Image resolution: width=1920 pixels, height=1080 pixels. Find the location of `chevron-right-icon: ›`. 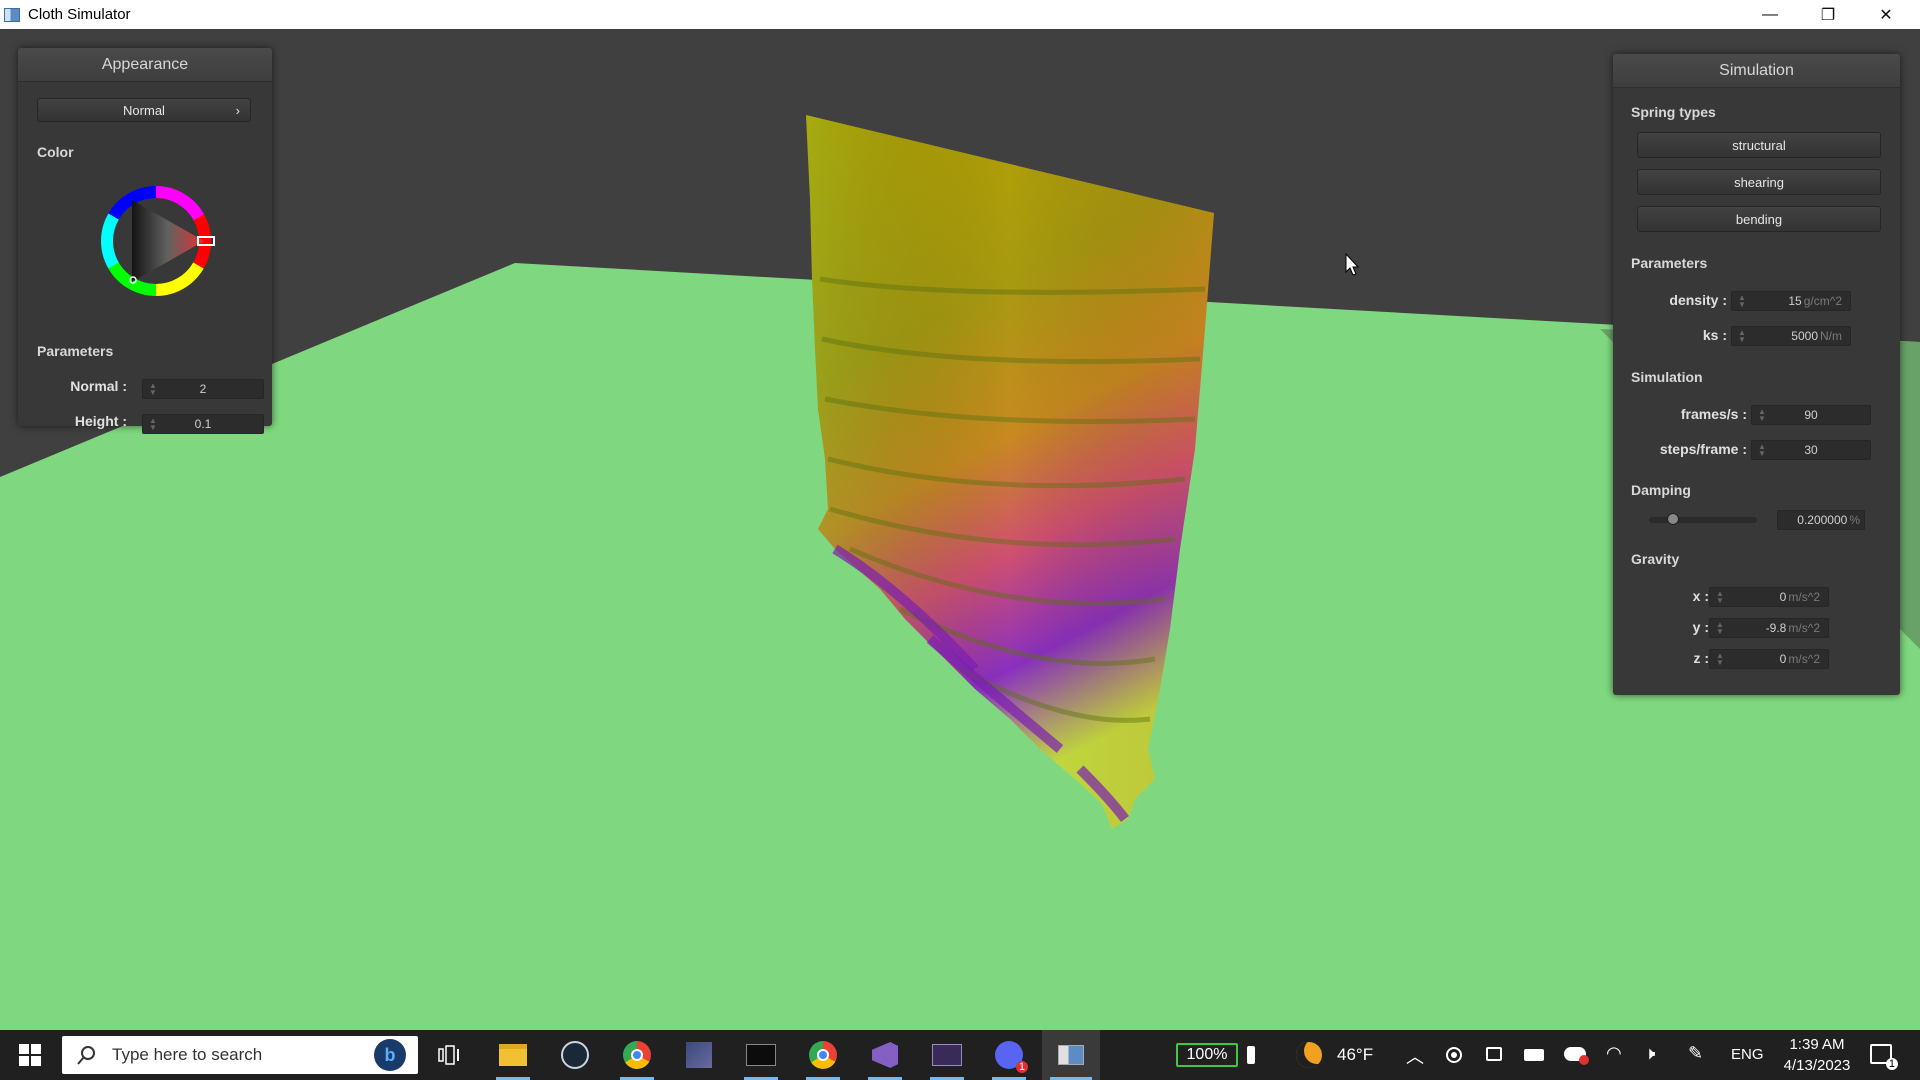

chevron-right-icon: › is located at coordinates (237, 110).